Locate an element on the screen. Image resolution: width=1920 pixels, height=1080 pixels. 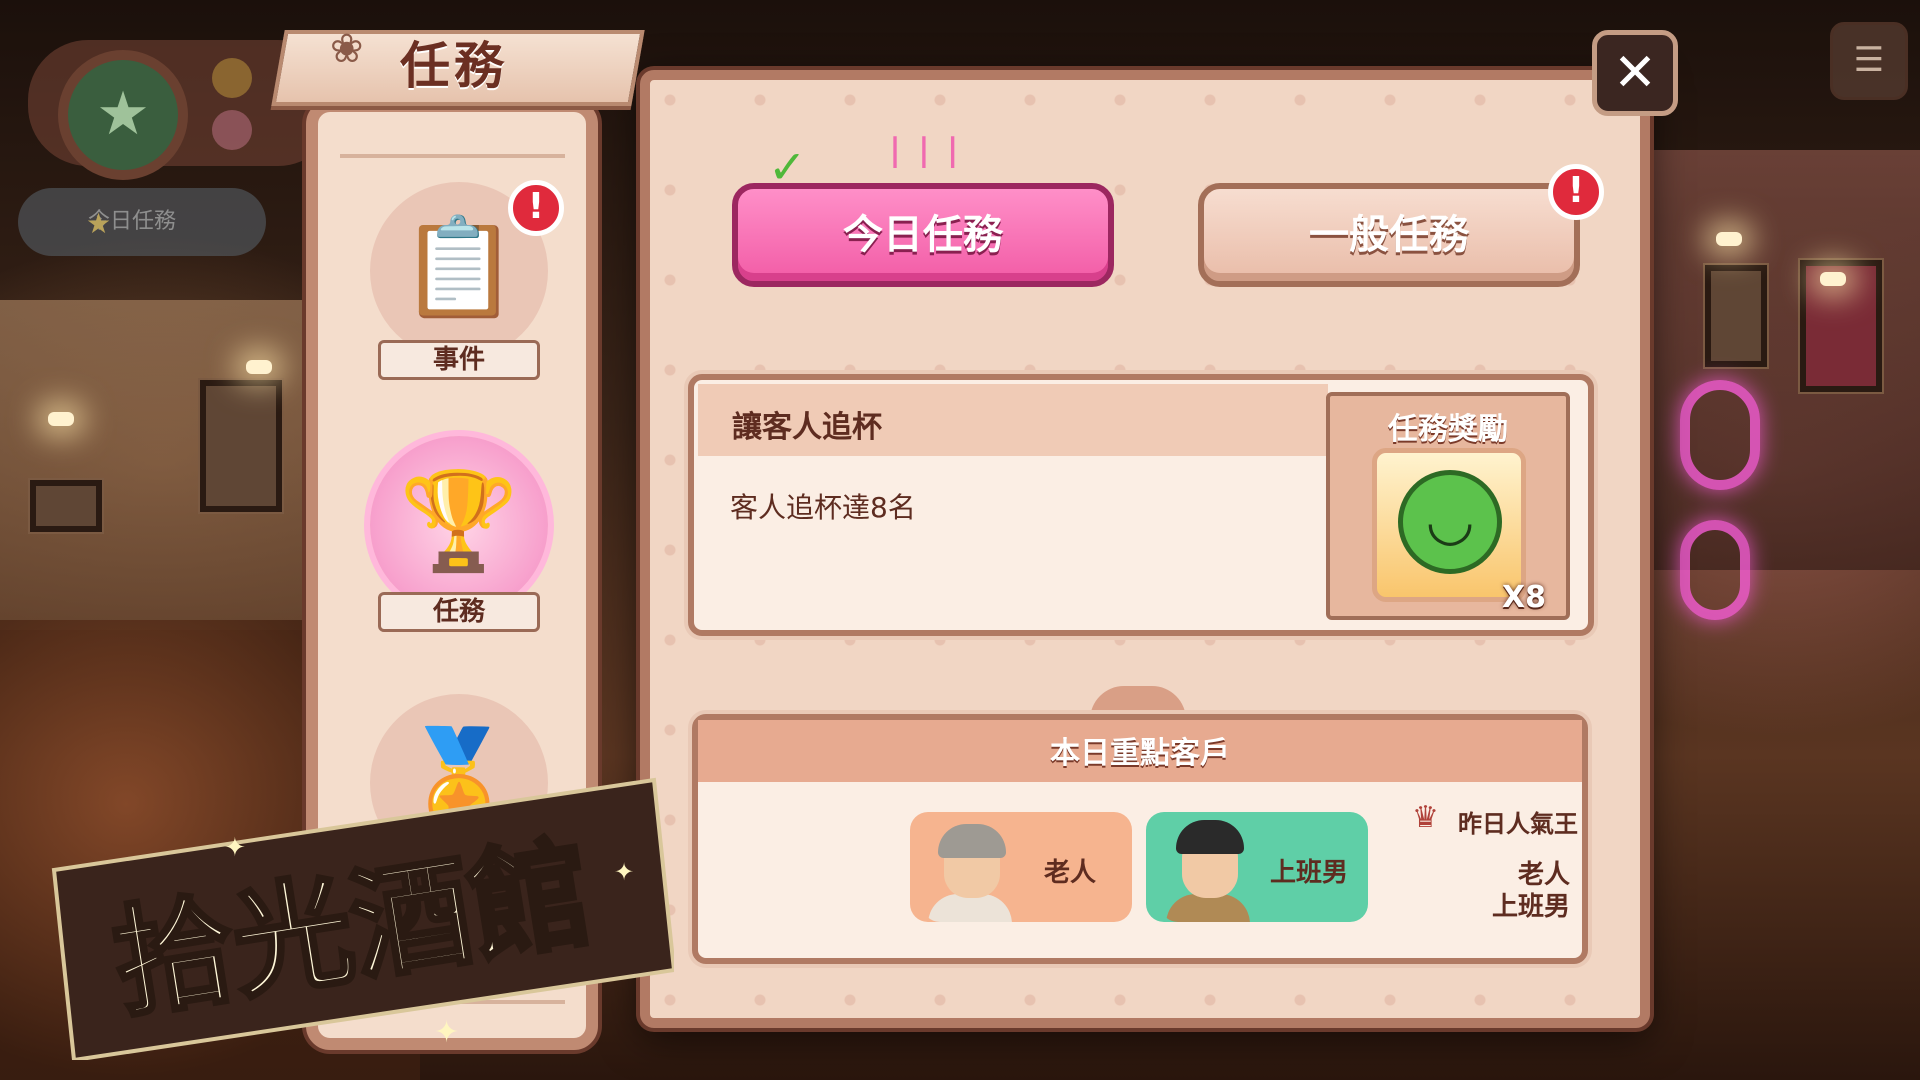
reward-title: 任務獎勵 is located at coordinates (1448, 429).